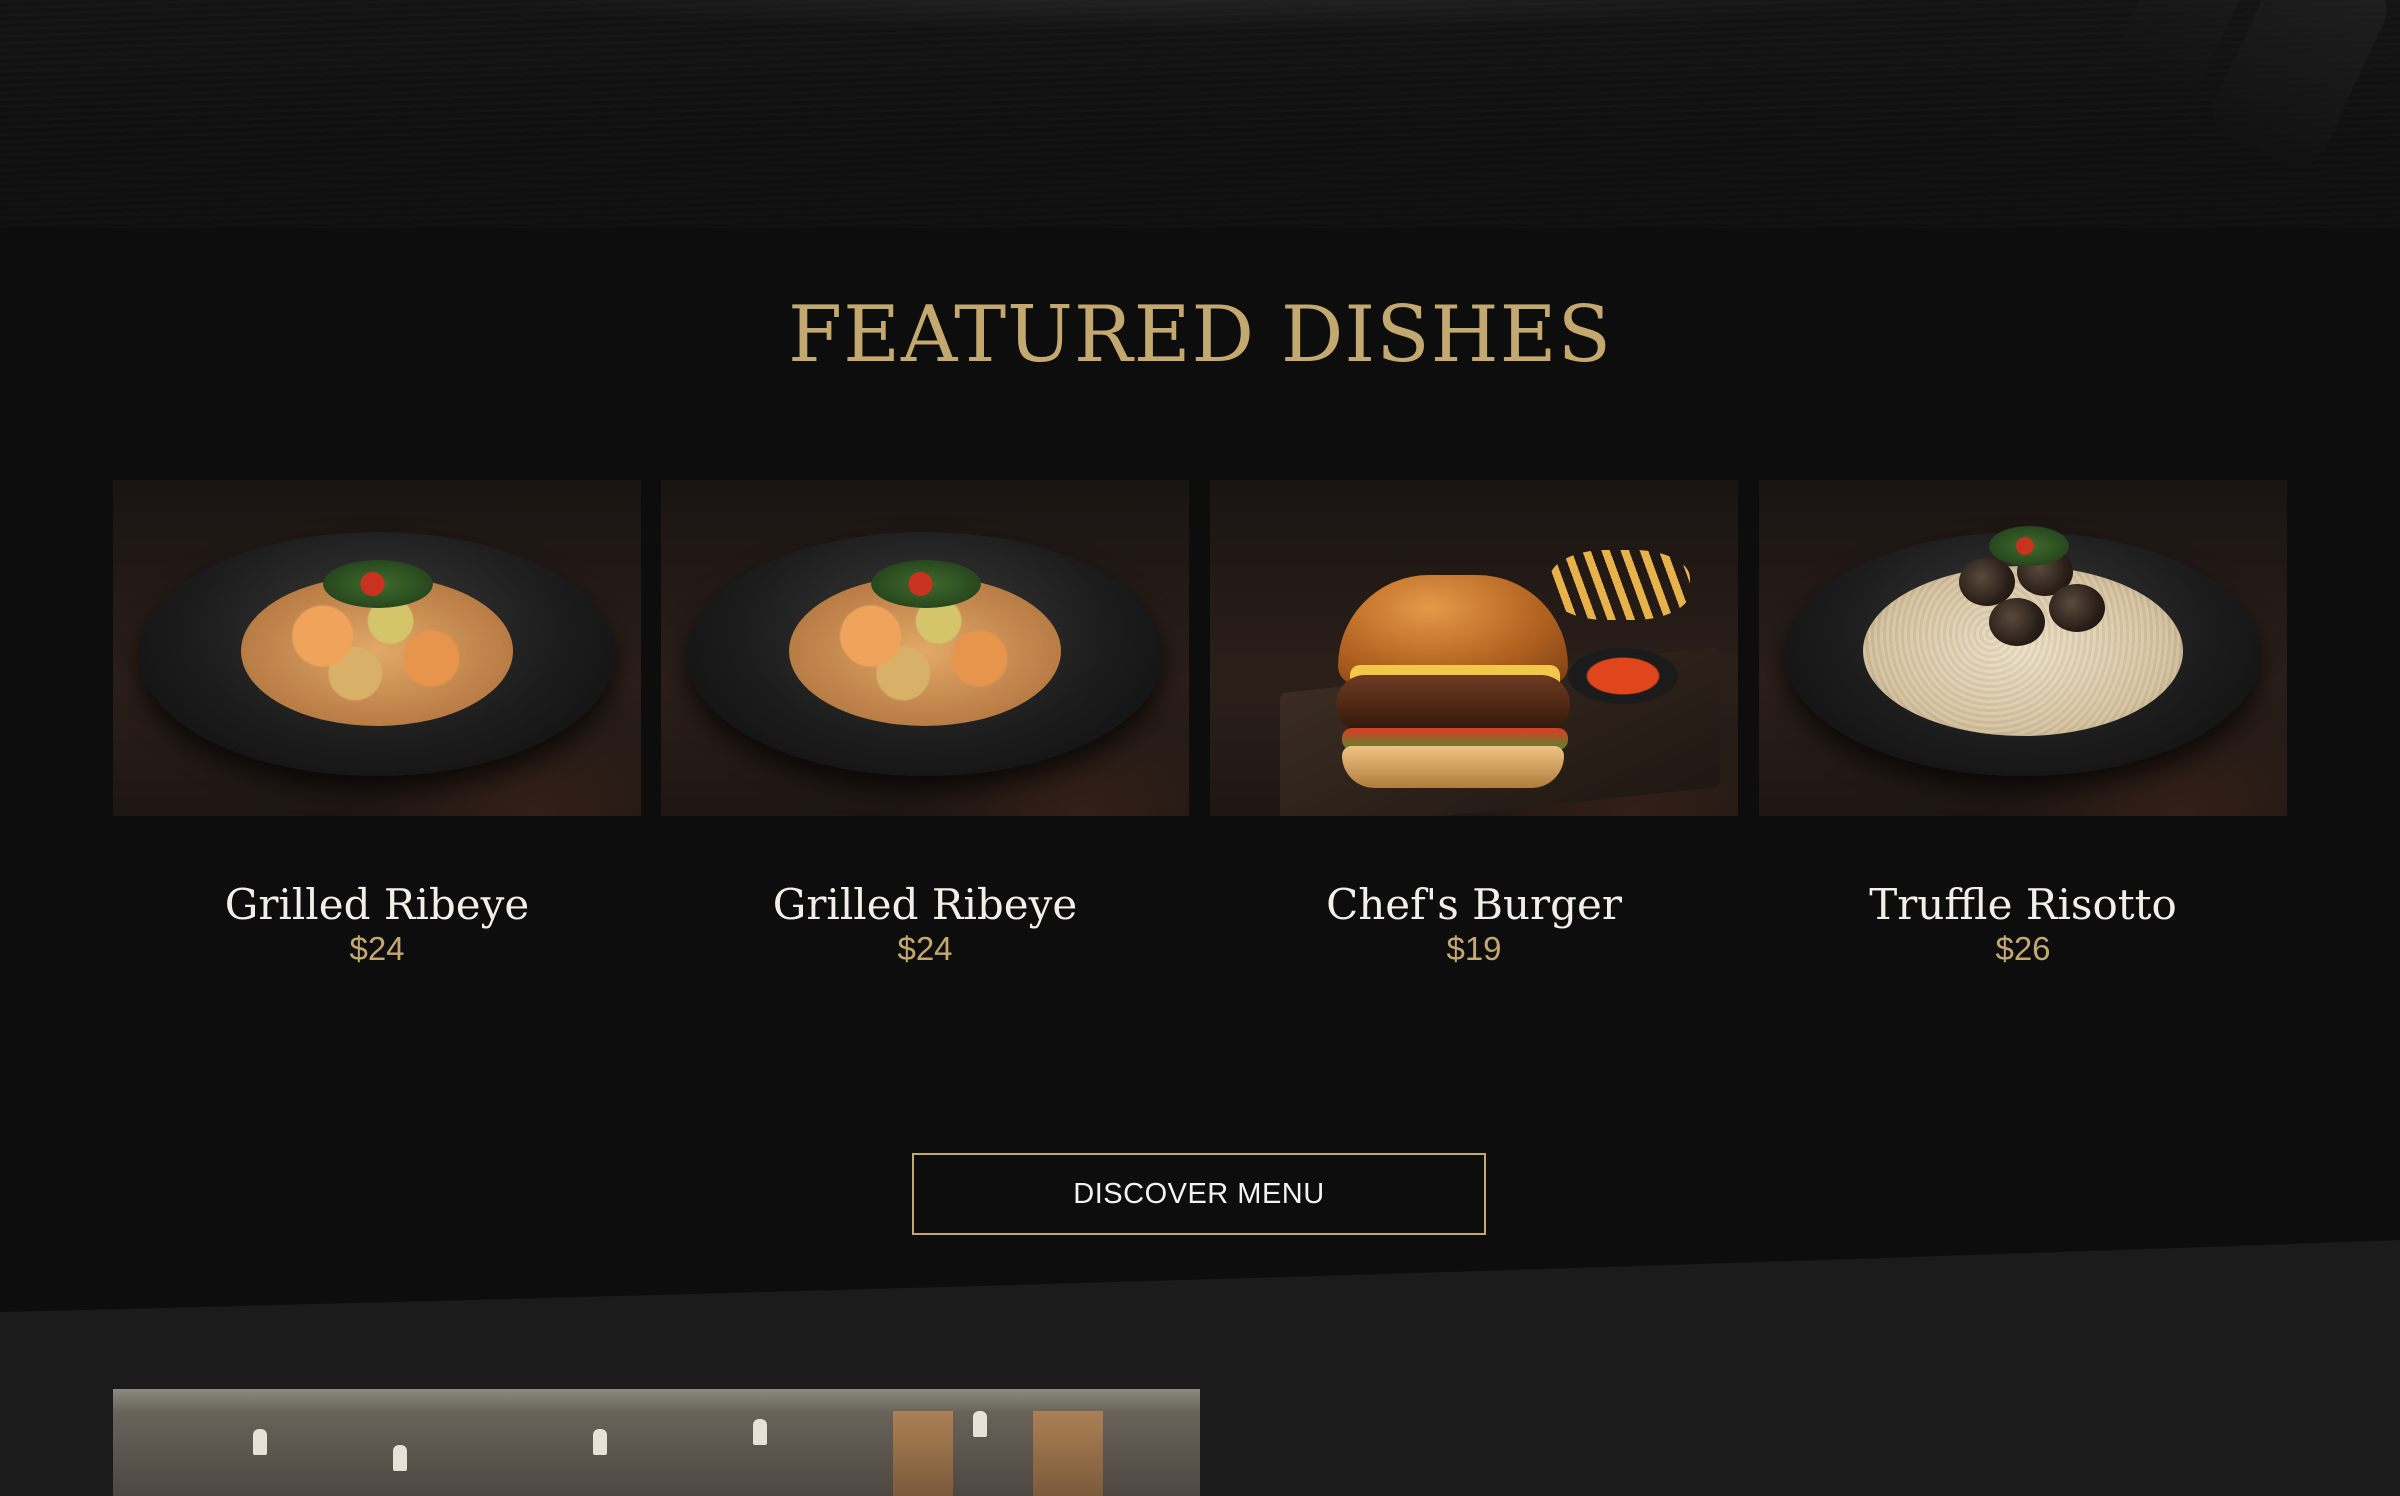 The height and width of the screenshot is (1496, 2400). I want to click on section-title: FEATURED DISHES, so click(1200, 335).